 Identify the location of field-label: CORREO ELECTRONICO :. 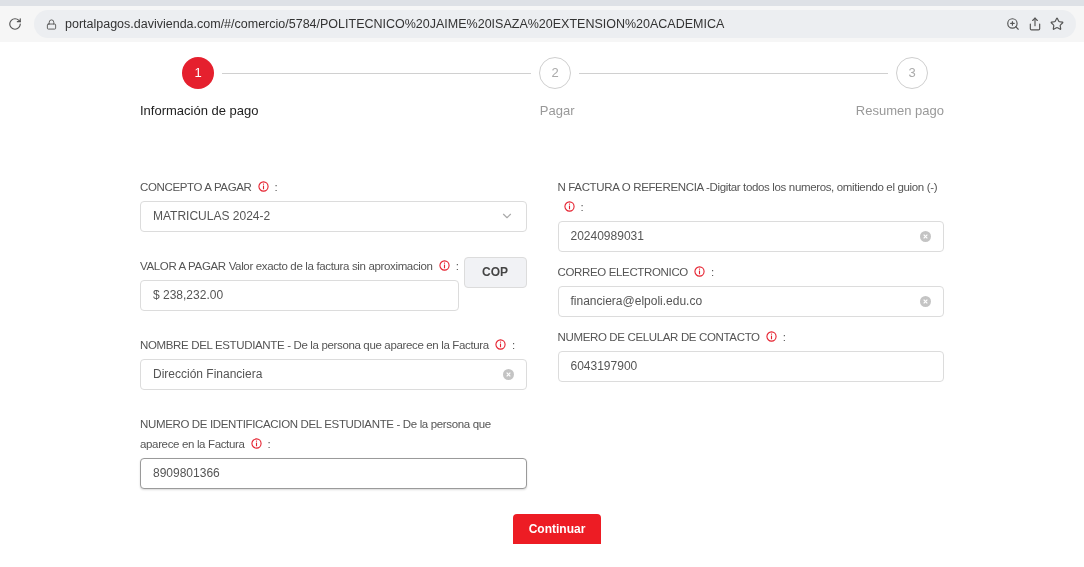
(636, 272).